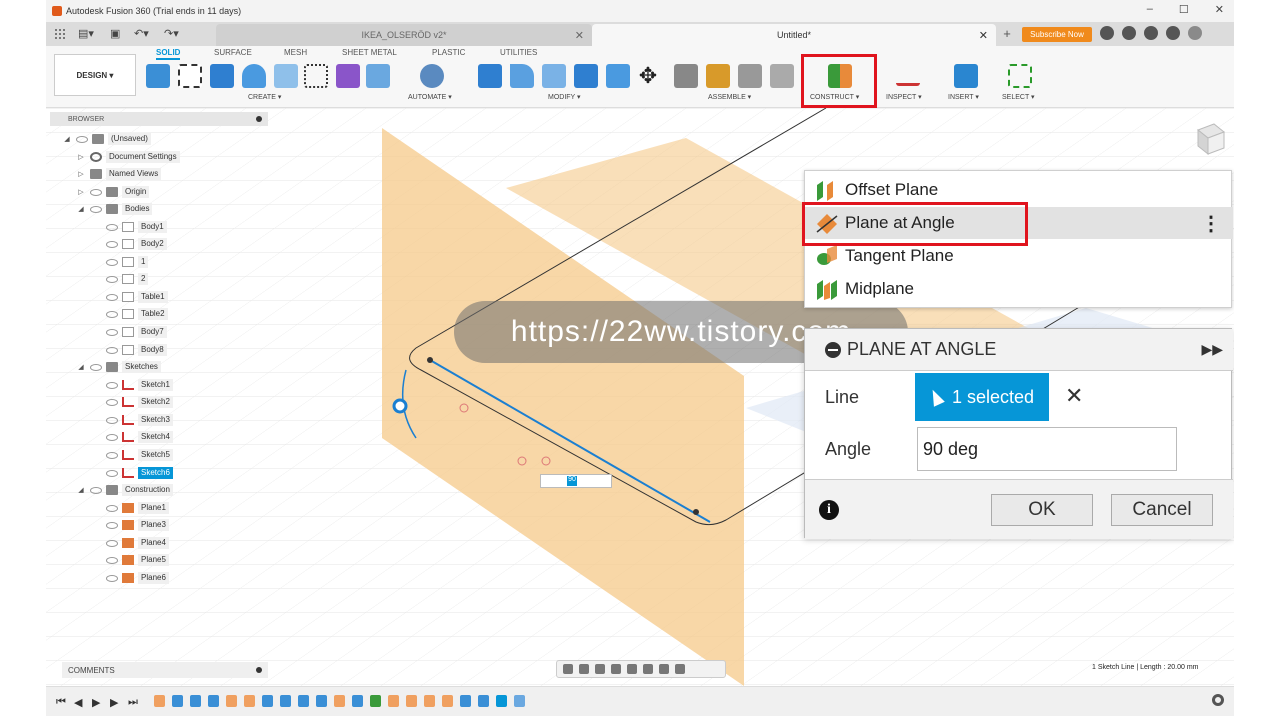 Image resolution: width=1280 pixels, height=720 pixels. I want to click on collapse-dialog-icon, so click(833, 349).